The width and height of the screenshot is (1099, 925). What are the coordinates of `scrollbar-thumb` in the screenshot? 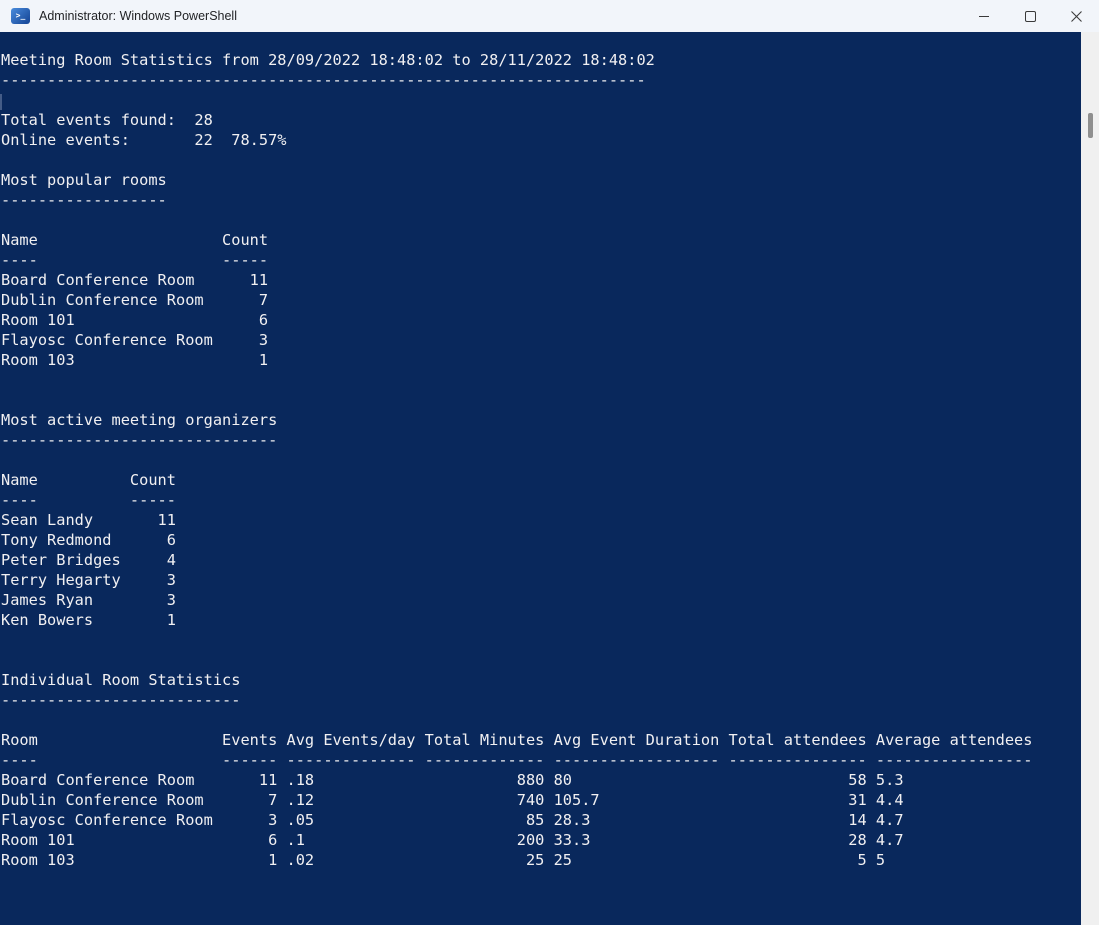 It's located at (1090, 125).